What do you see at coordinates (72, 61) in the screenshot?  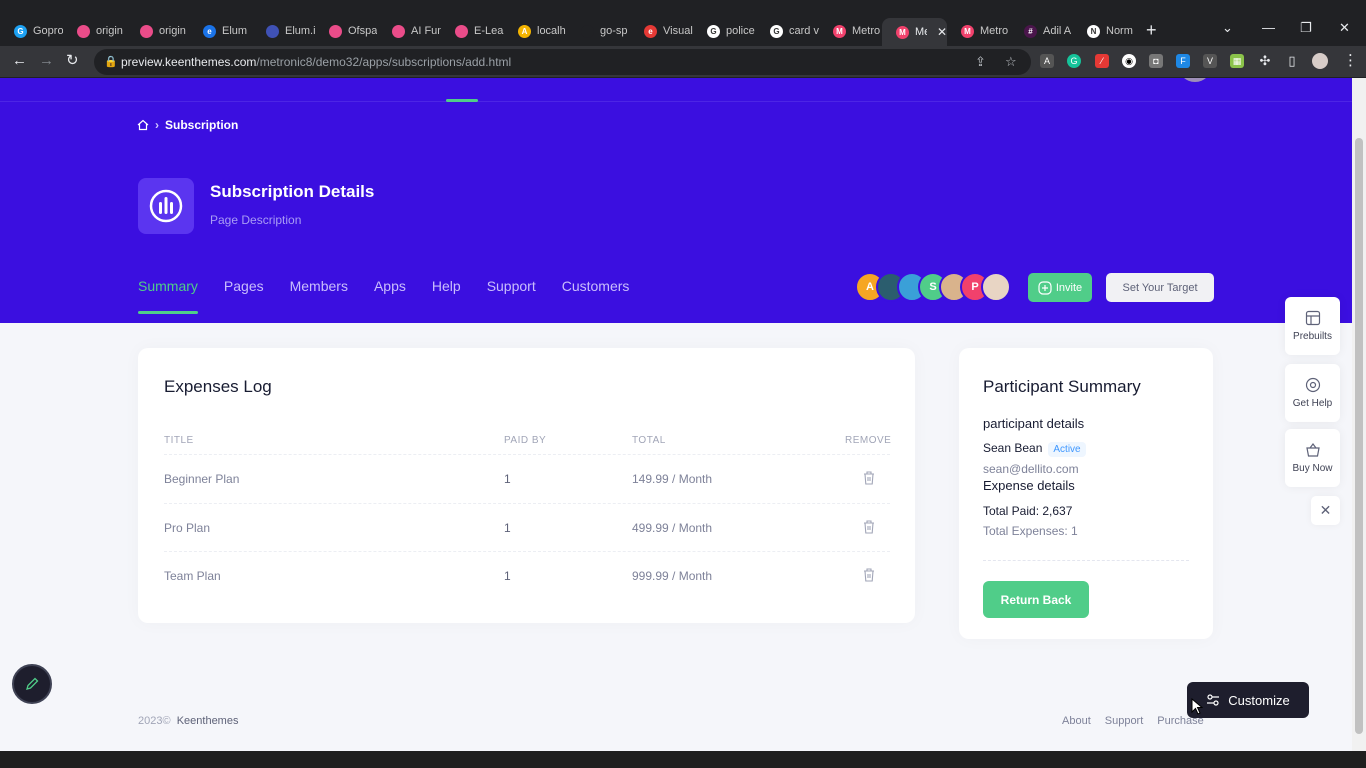 I see `reload-icon: ↻` at bounding box center [72, 61].